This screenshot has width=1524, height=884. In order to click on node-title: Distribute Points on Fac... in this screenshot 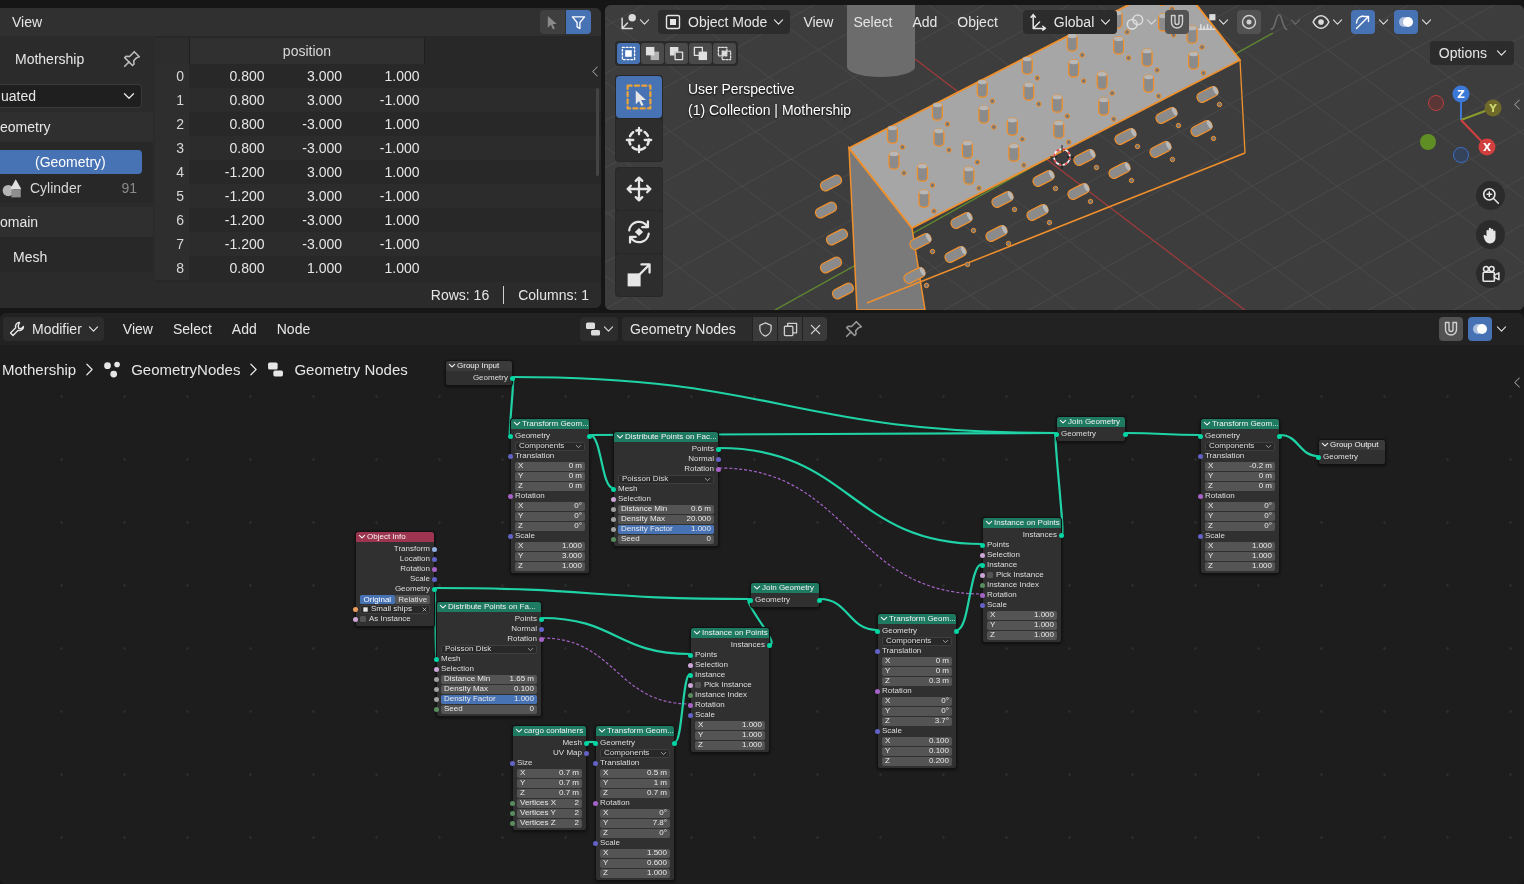, I will do `click(671, 437)`.